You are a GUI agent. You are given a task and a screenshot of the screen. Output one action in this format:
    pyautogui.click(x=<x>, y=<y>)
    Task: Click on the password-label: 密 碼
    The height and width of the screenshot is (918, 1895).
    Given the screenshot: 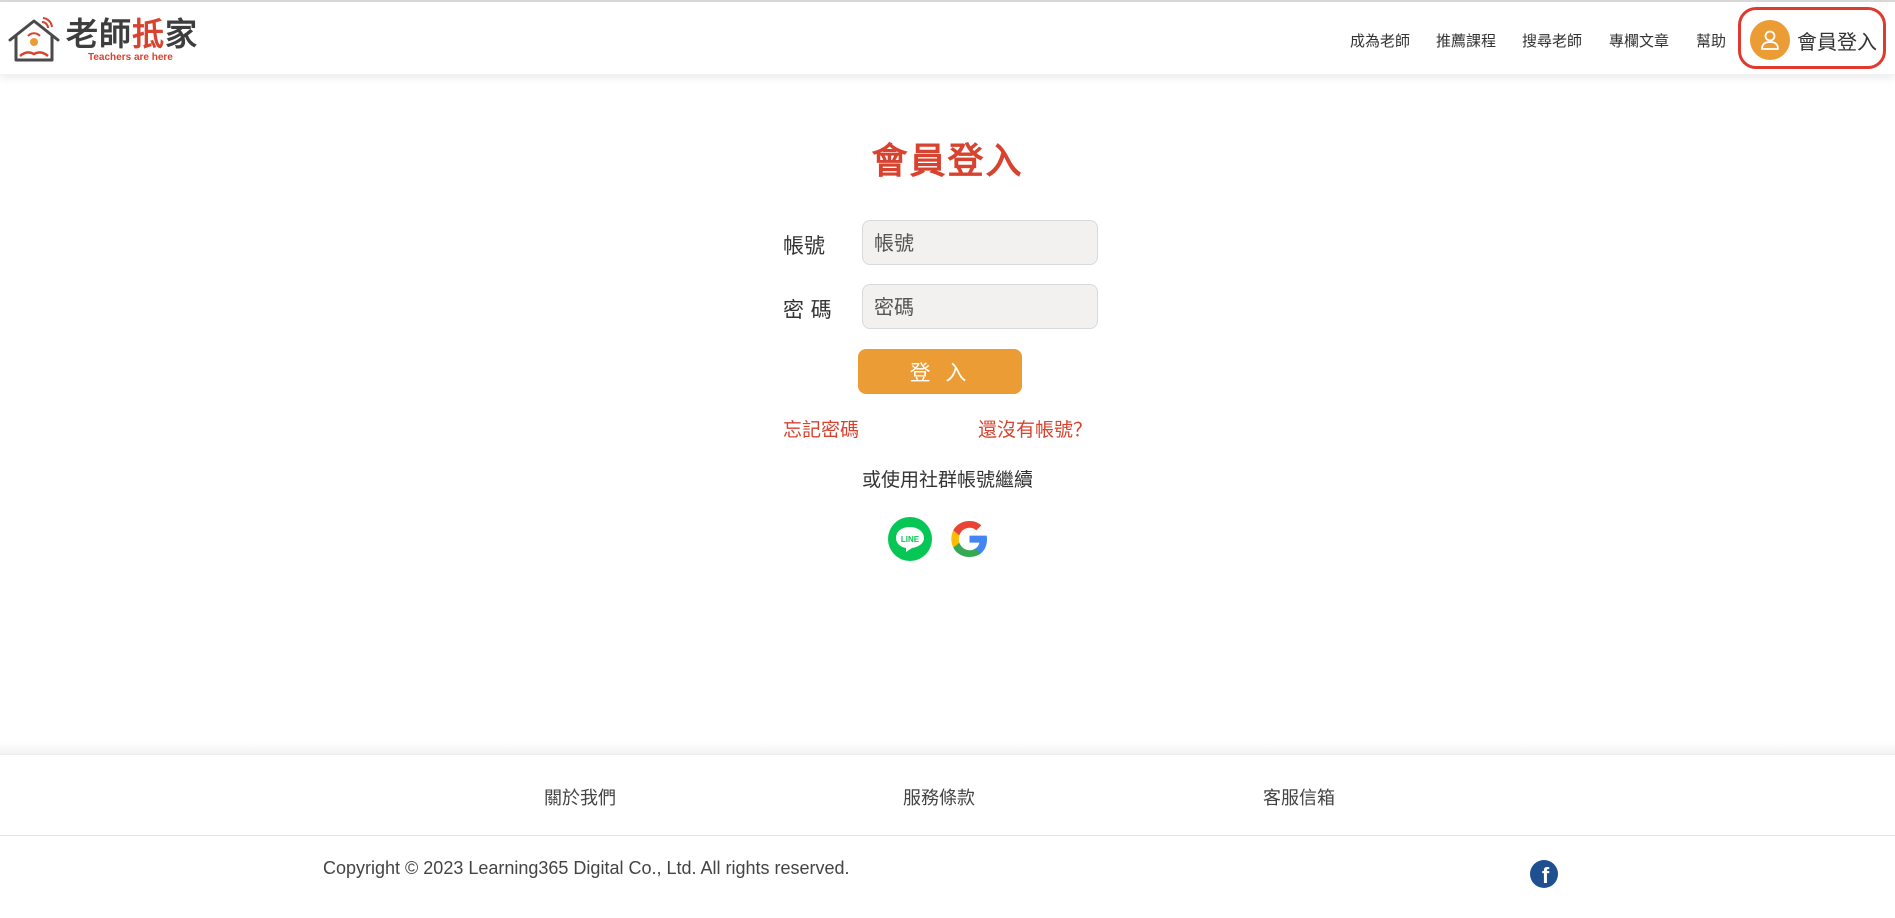 What is the action you would take?
    pyautogui.click(x=807, y=310)
    